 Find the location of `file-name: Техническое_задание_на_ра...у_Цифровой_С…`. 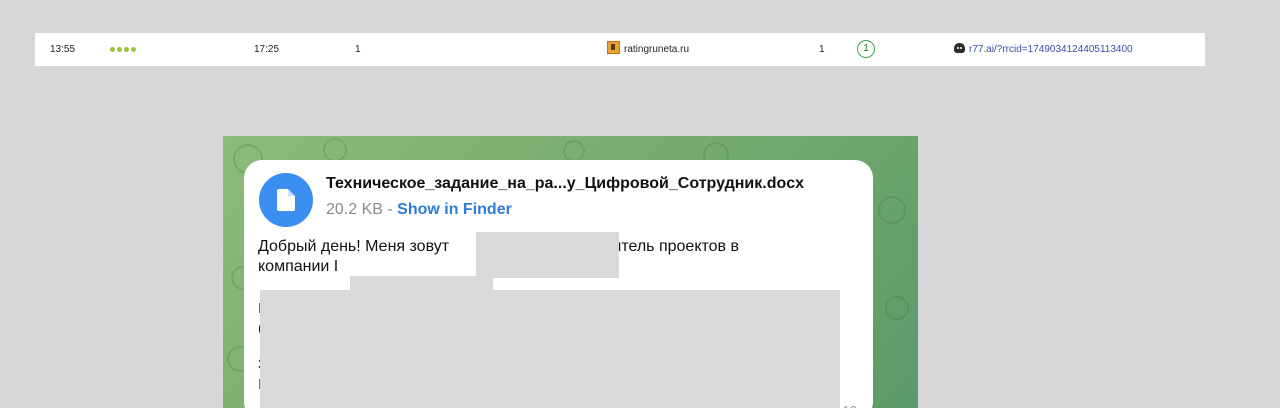

file-name: Техническое_задание_на_ра...у_Цифровой_С… is located at coordinates (565, 184).